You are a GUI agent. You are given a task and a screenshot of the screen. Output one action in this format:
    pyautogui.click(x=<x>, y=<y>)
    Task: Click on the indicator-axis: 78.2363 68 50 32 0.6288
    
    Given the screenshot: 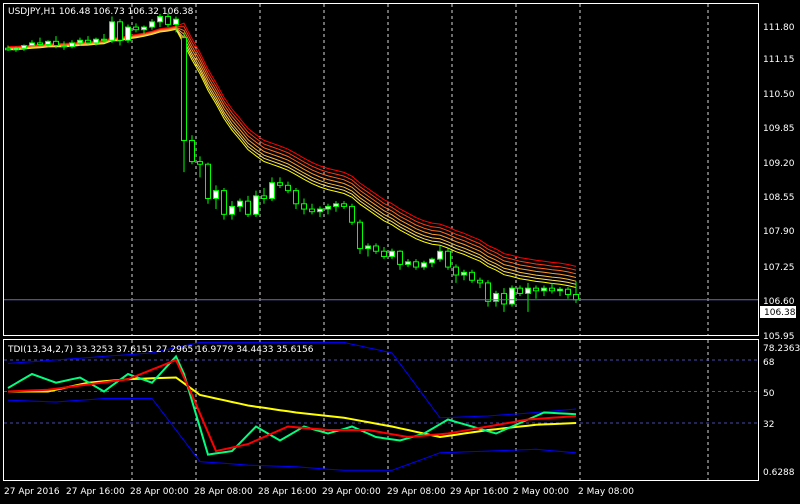 What is the action you would take?
    pyautogui.click(x=781, y=411)
    